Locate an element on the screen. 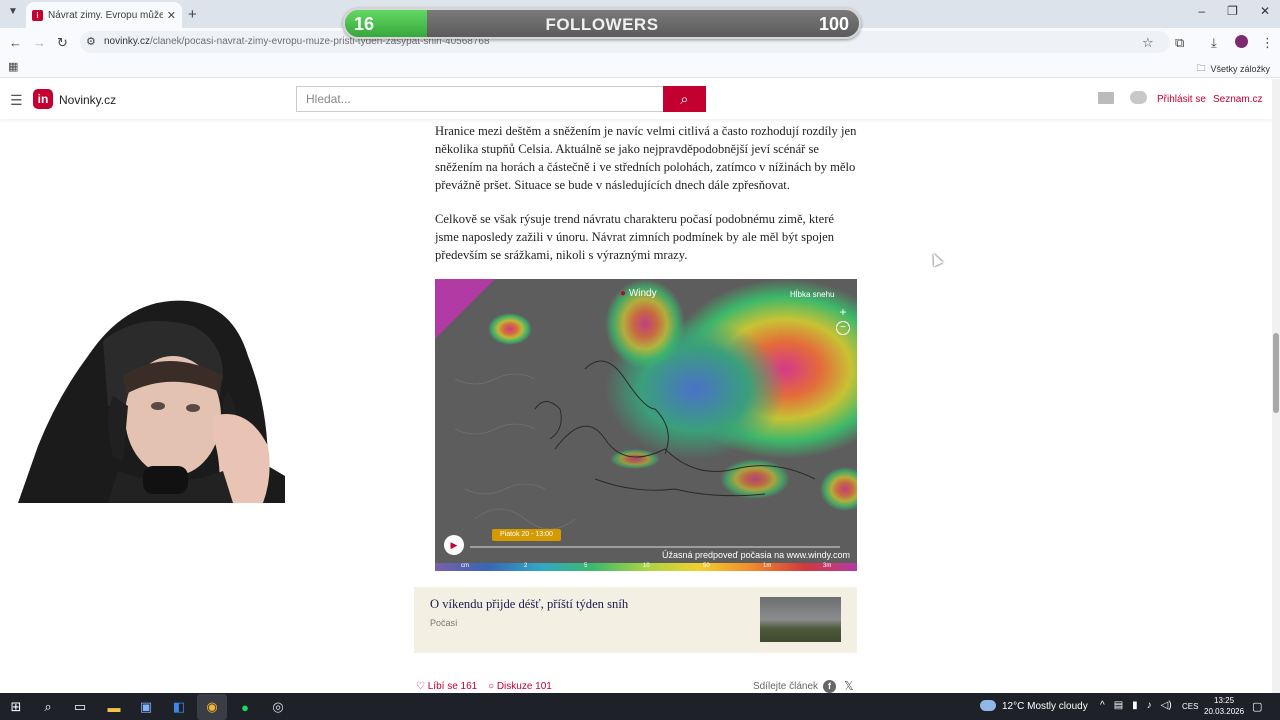 The width and height of the screenshot is (1280, 720). windy-brand: Windy is located at coordinates (642, 293).